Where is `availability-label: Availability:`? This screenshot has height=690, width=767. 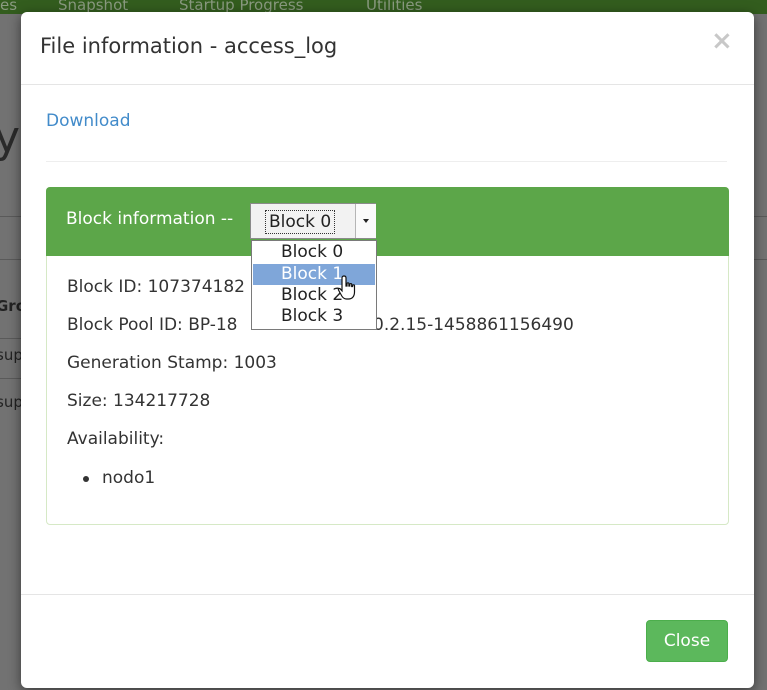
availability-label: Availability: is located at coordinates (116, 439).